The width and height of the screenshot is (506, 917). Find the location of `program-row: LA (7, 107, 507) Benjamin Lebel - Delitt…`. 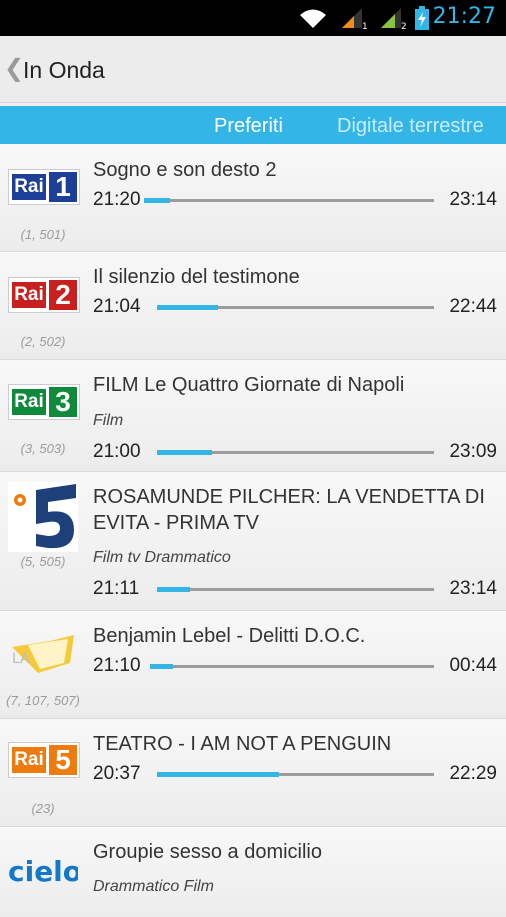

program-row: LA (7, 107, 507) Benjamin Lebel - Delitt… is located at coordinates (253, 665).